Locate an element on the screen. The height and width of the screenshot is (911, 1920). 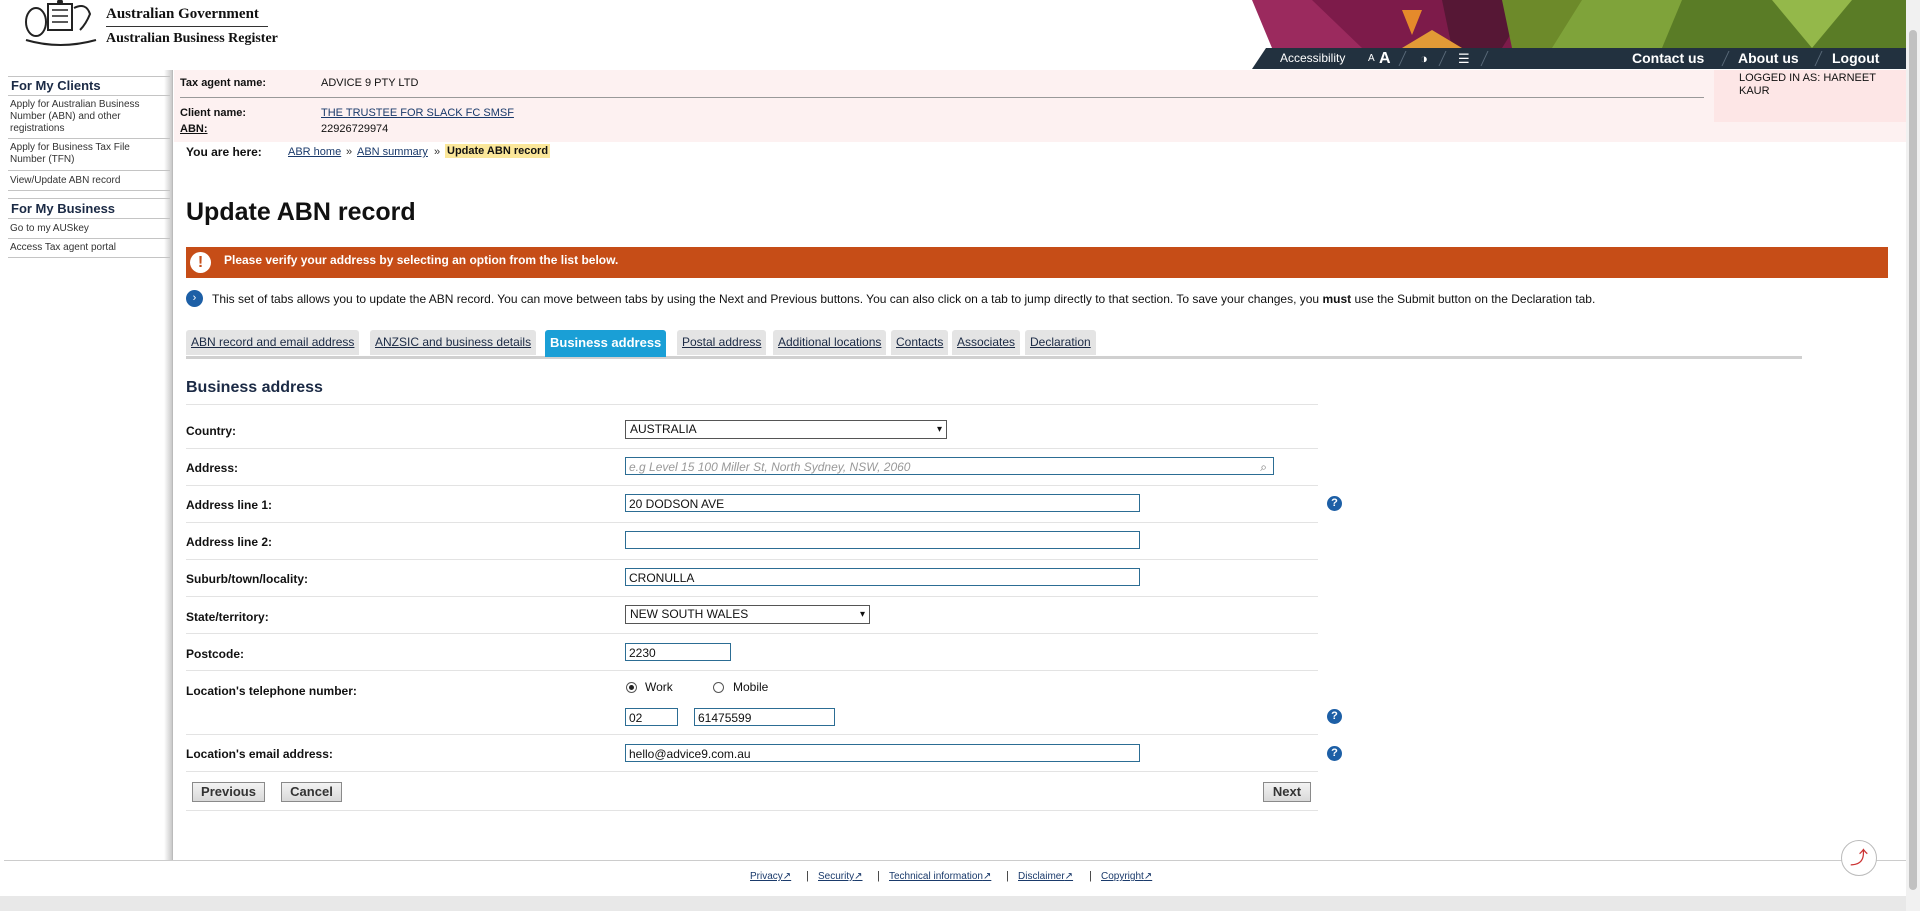
coat-of-arms-logo is located at coordinates (61, 23).